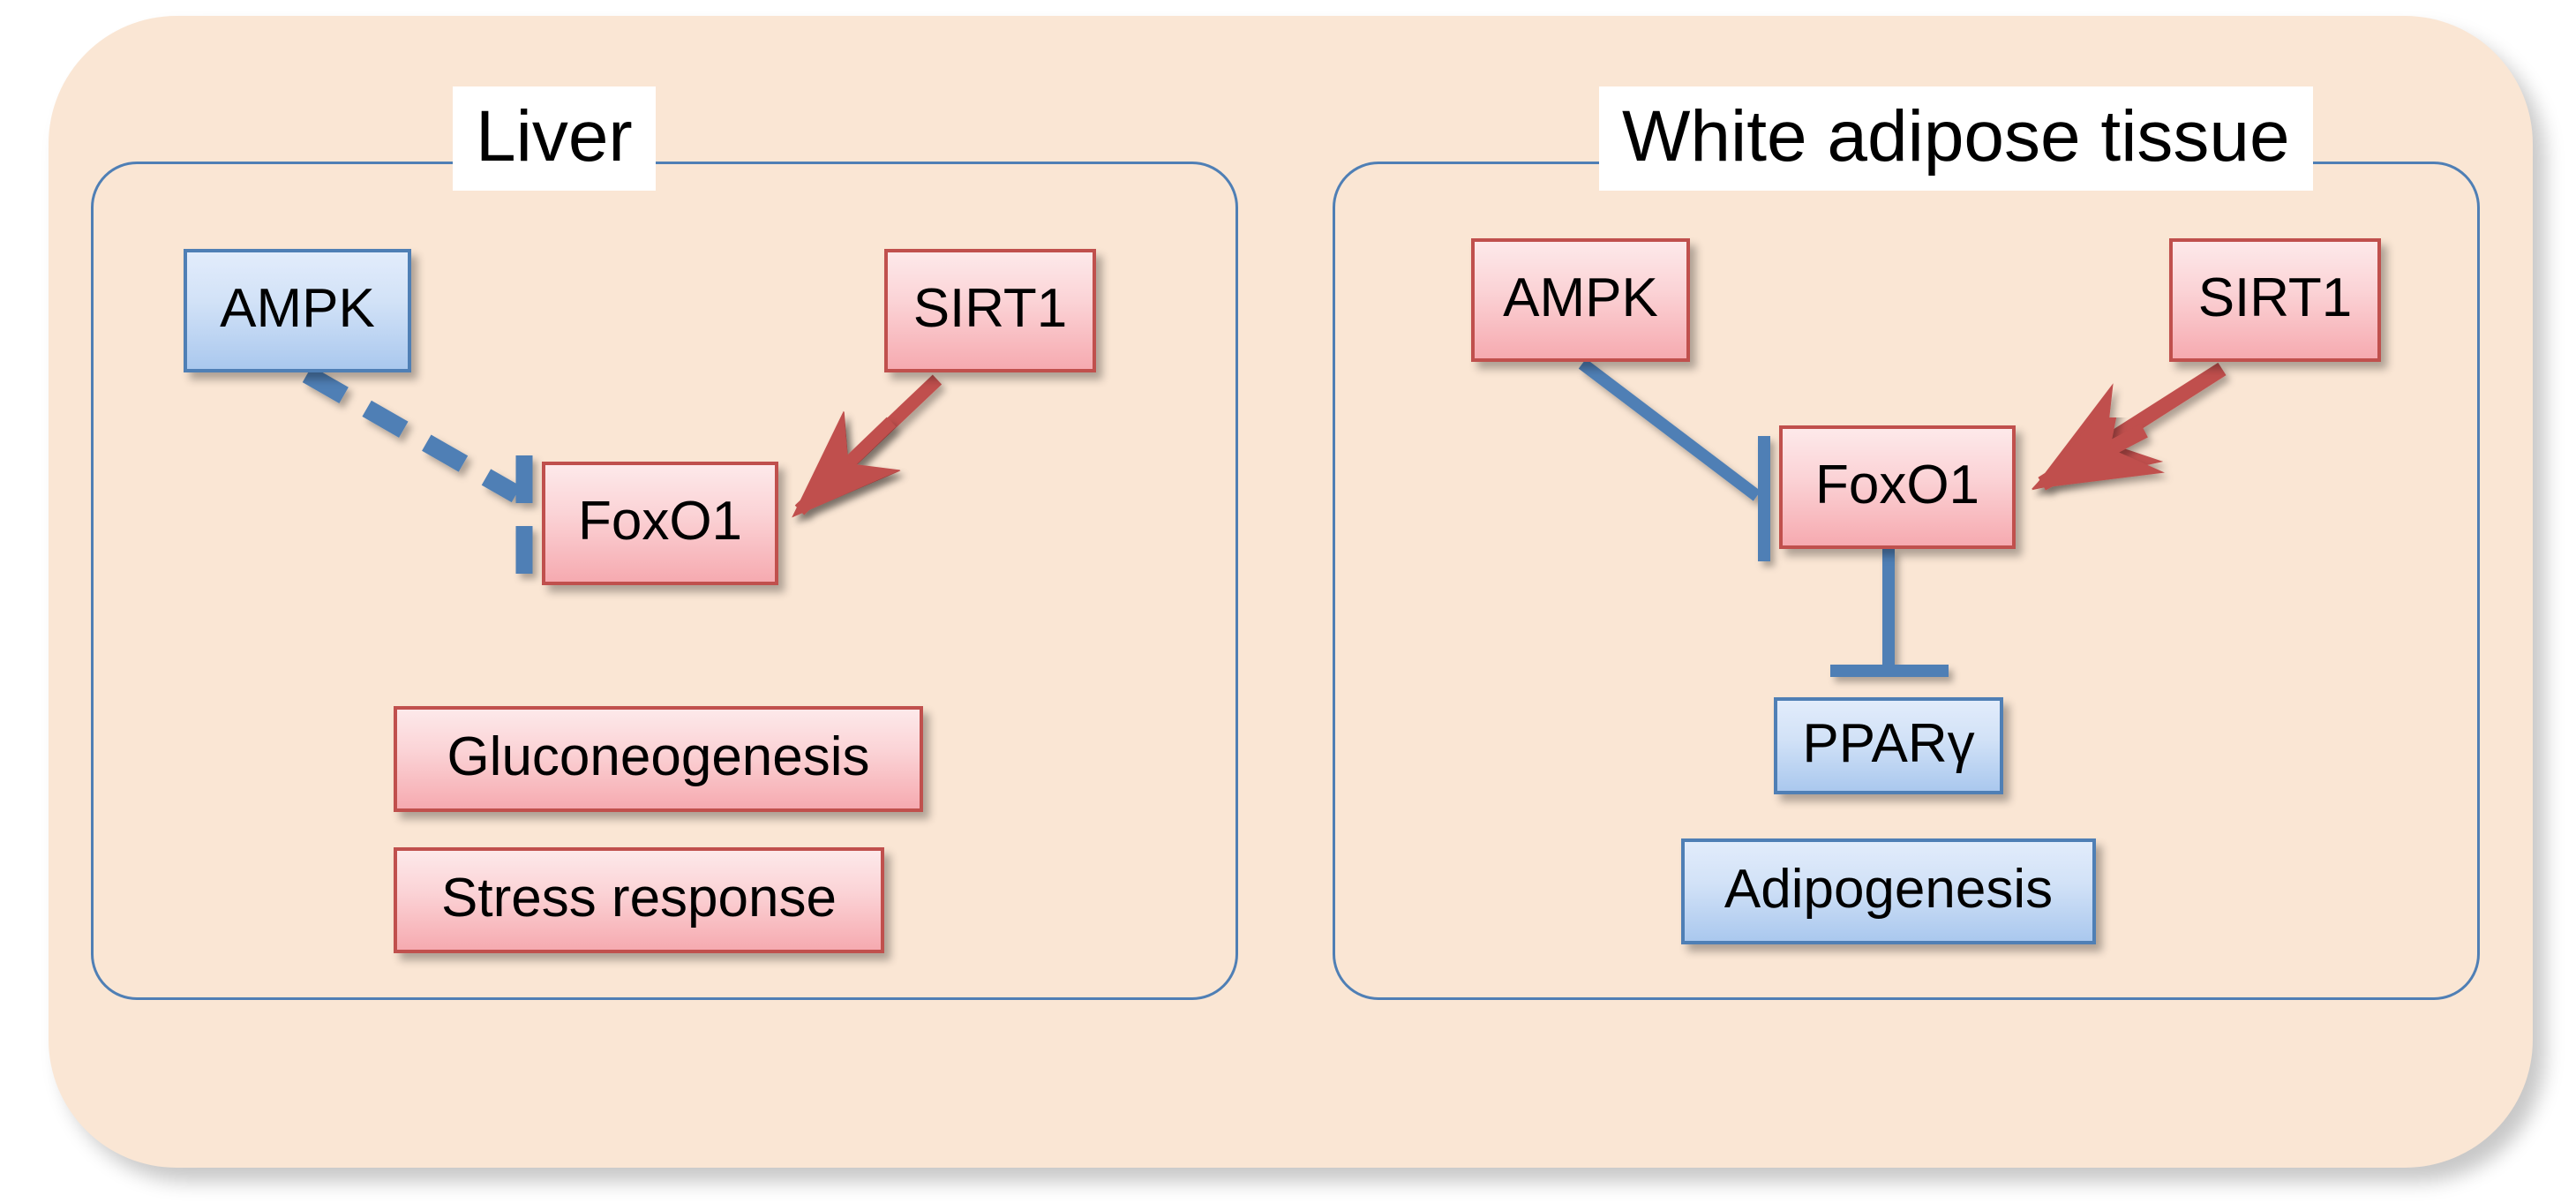 The width and height of the screenshot is (2576, 1203). I want to click on node-wat-ppar-gamma: PPARγ, so click(1888, 745).